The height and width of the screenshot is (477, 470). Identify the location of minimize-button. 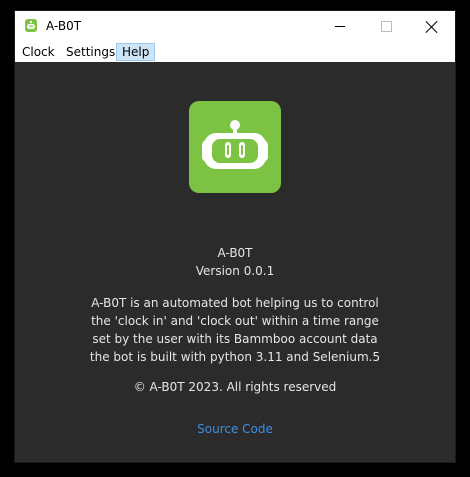
(340, 26).